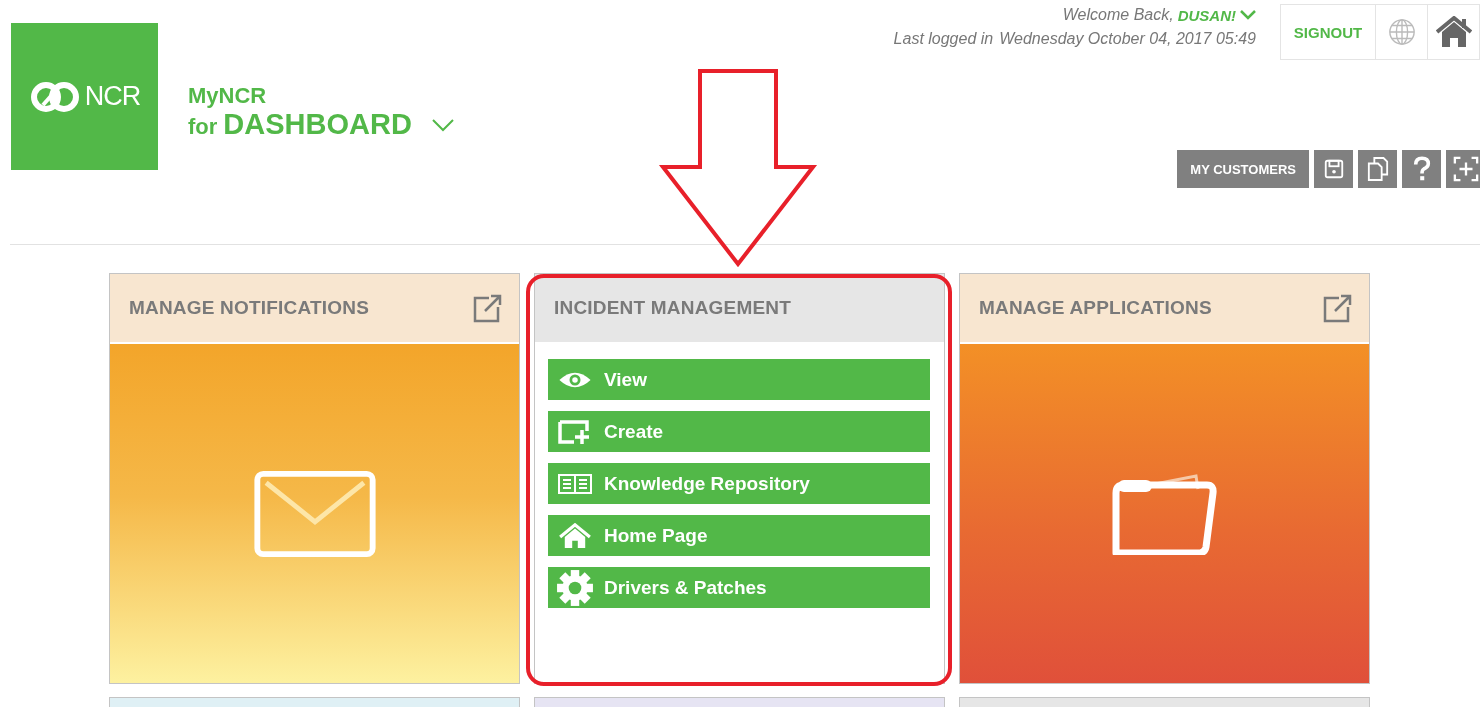  What do you see at coordinates (1401, 32) in the screenshot?
I see `globe-icon` at bounding box center [1401, 32].